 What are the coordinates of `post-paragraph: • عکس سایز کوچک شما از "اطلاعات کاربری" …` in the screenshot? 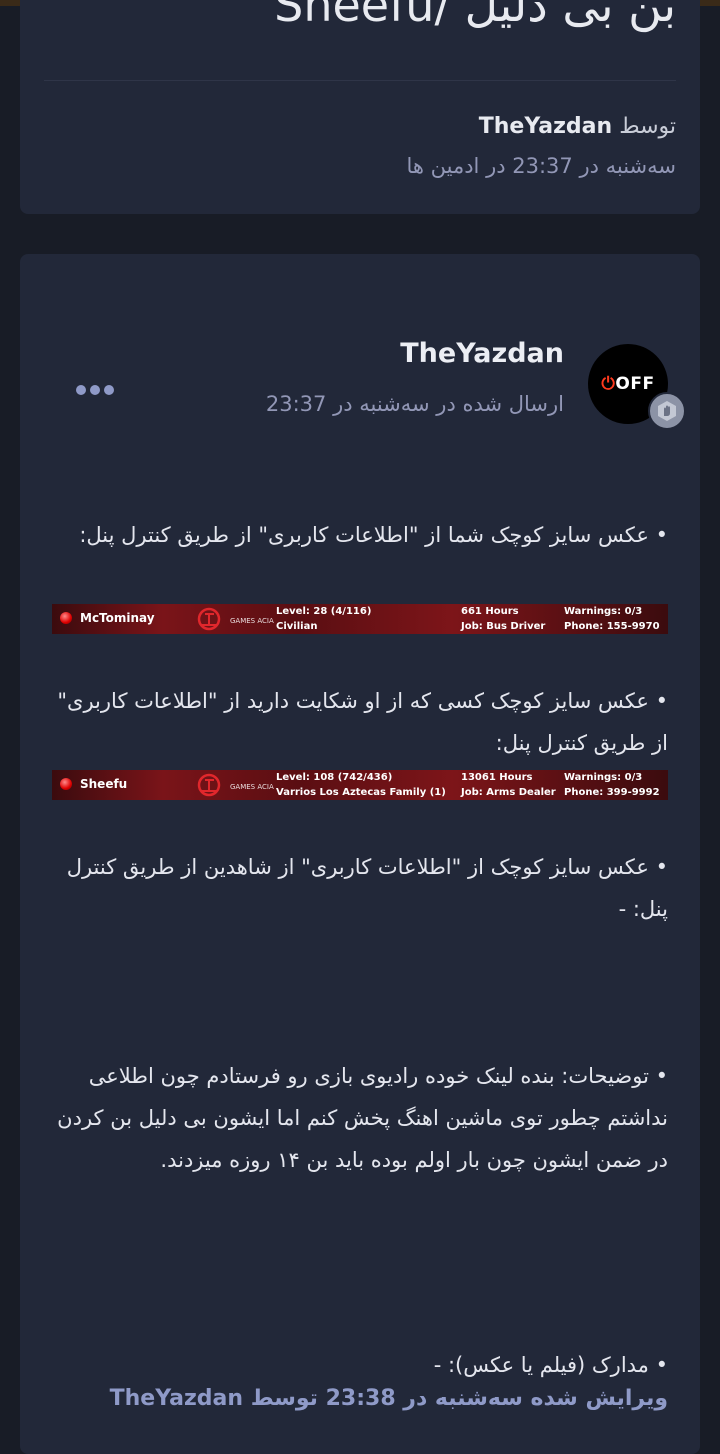 It's located at (373, 535).